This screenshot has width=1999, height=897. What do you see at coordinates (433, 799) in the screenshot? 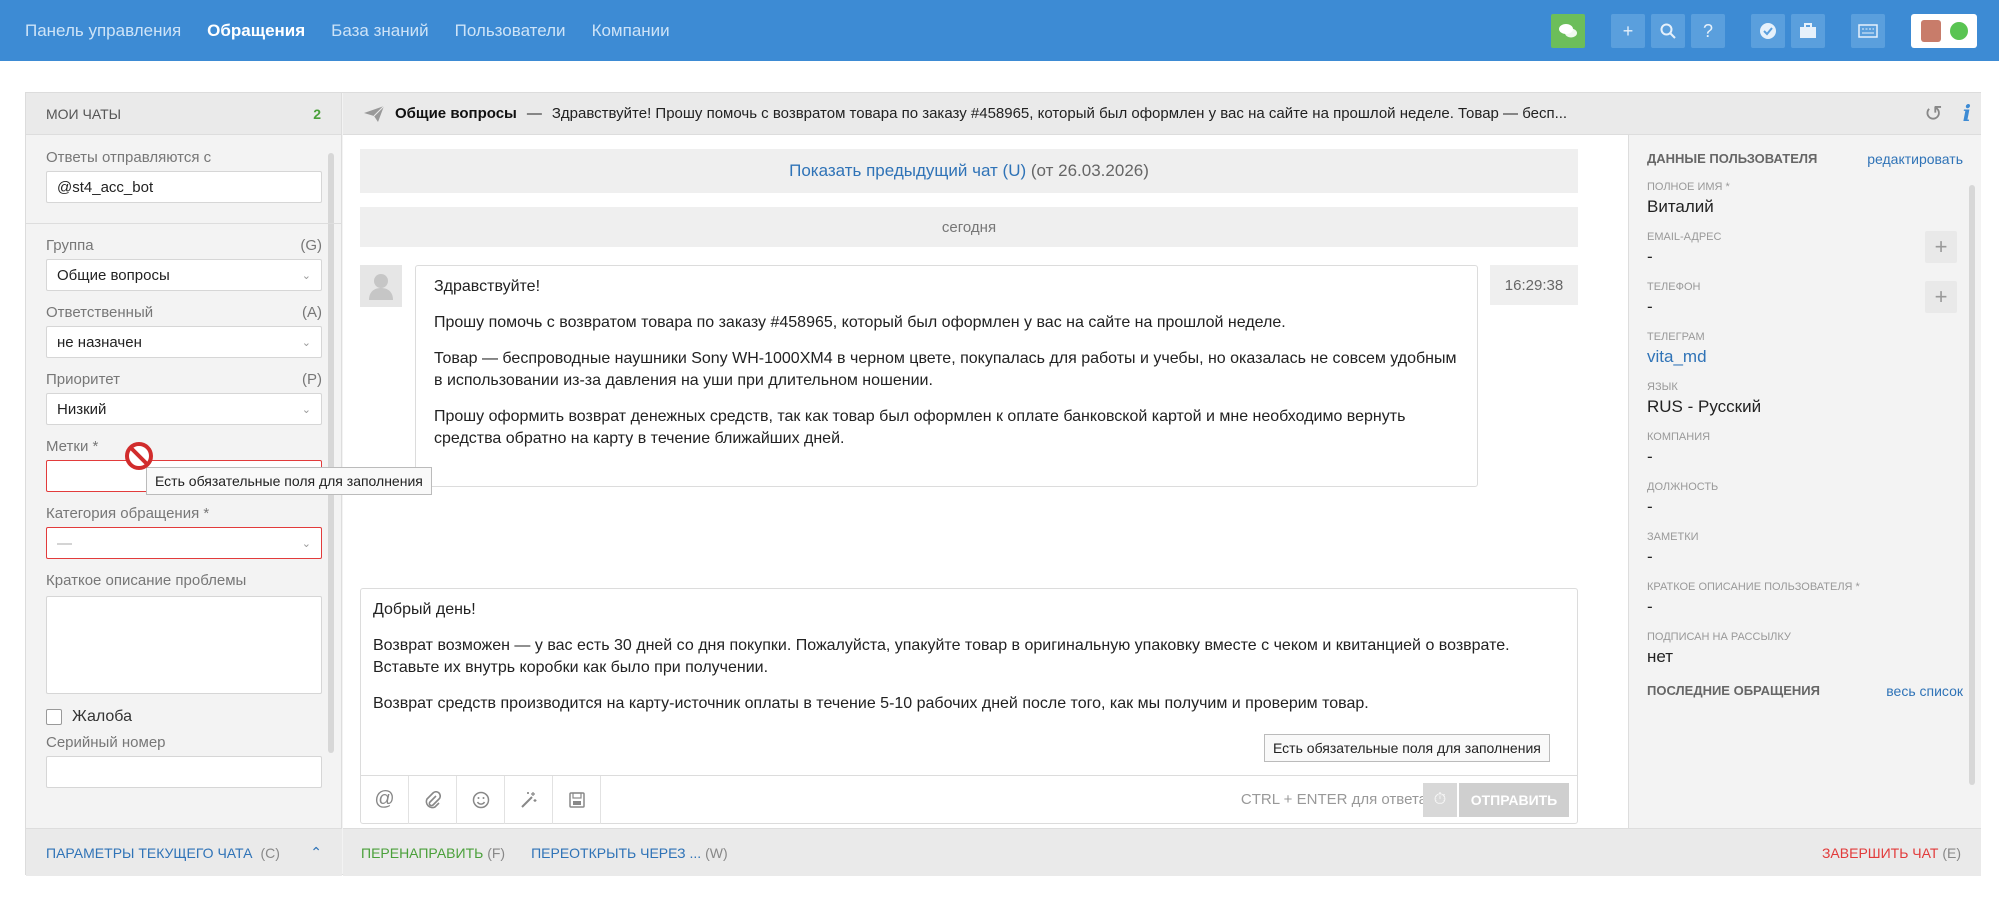
I see `attach-icon` at bounding box center [433, 799].